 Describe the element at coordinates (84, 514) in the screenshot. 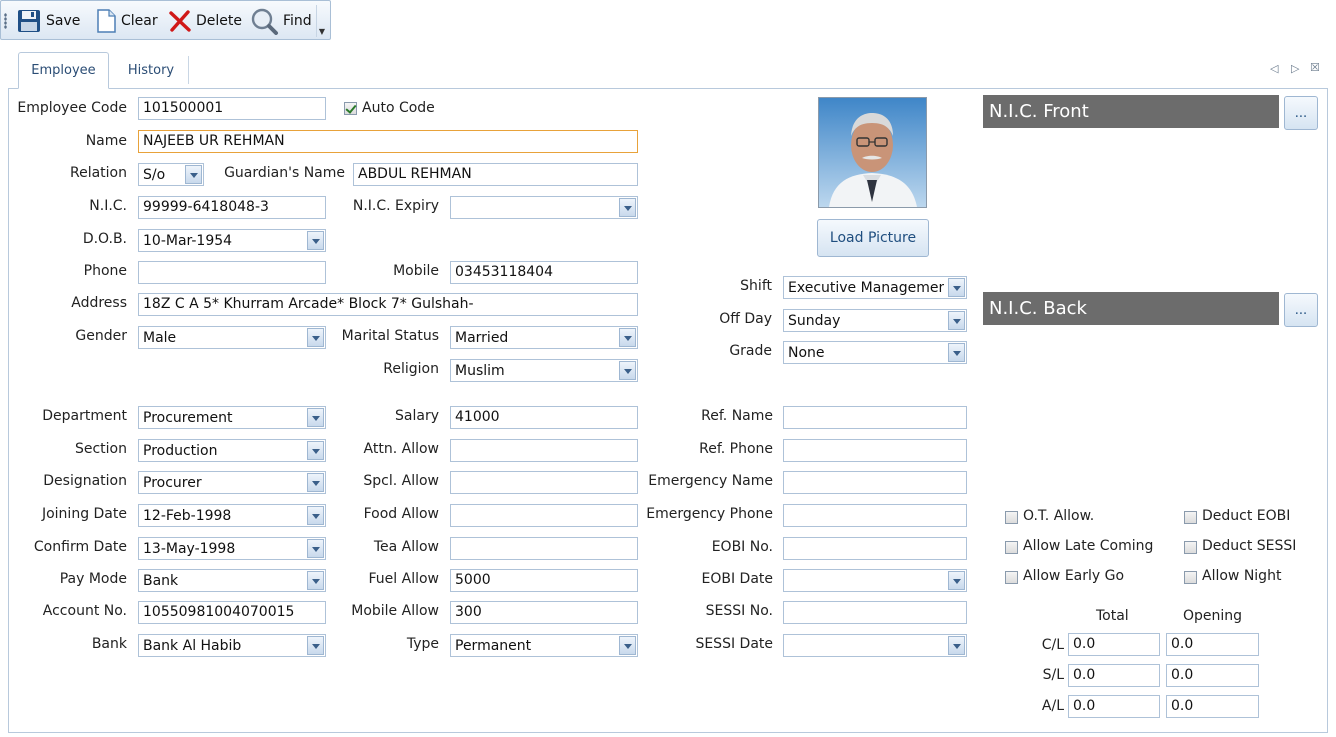

I see `joining-date-label: Joining Date` at that location.